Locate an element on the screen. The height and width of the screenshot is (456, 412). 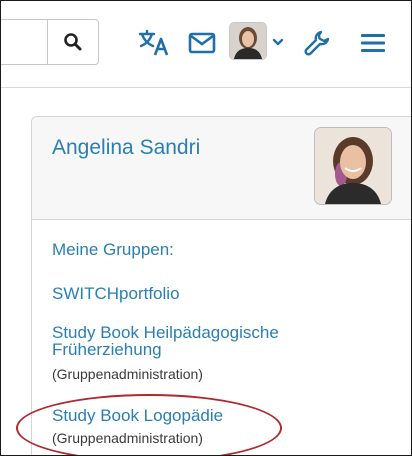
group-link-switchportfolio: SWITCHportfolio is located at coordinates (116, 293).